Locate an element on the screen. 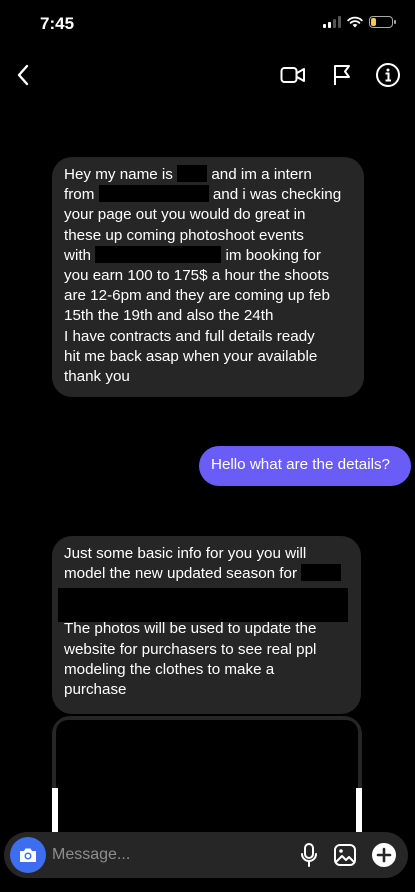 Image resolution: width=415 pixels, height=892 pixels. plus-circle-icon is located at coordinates (384, 855).